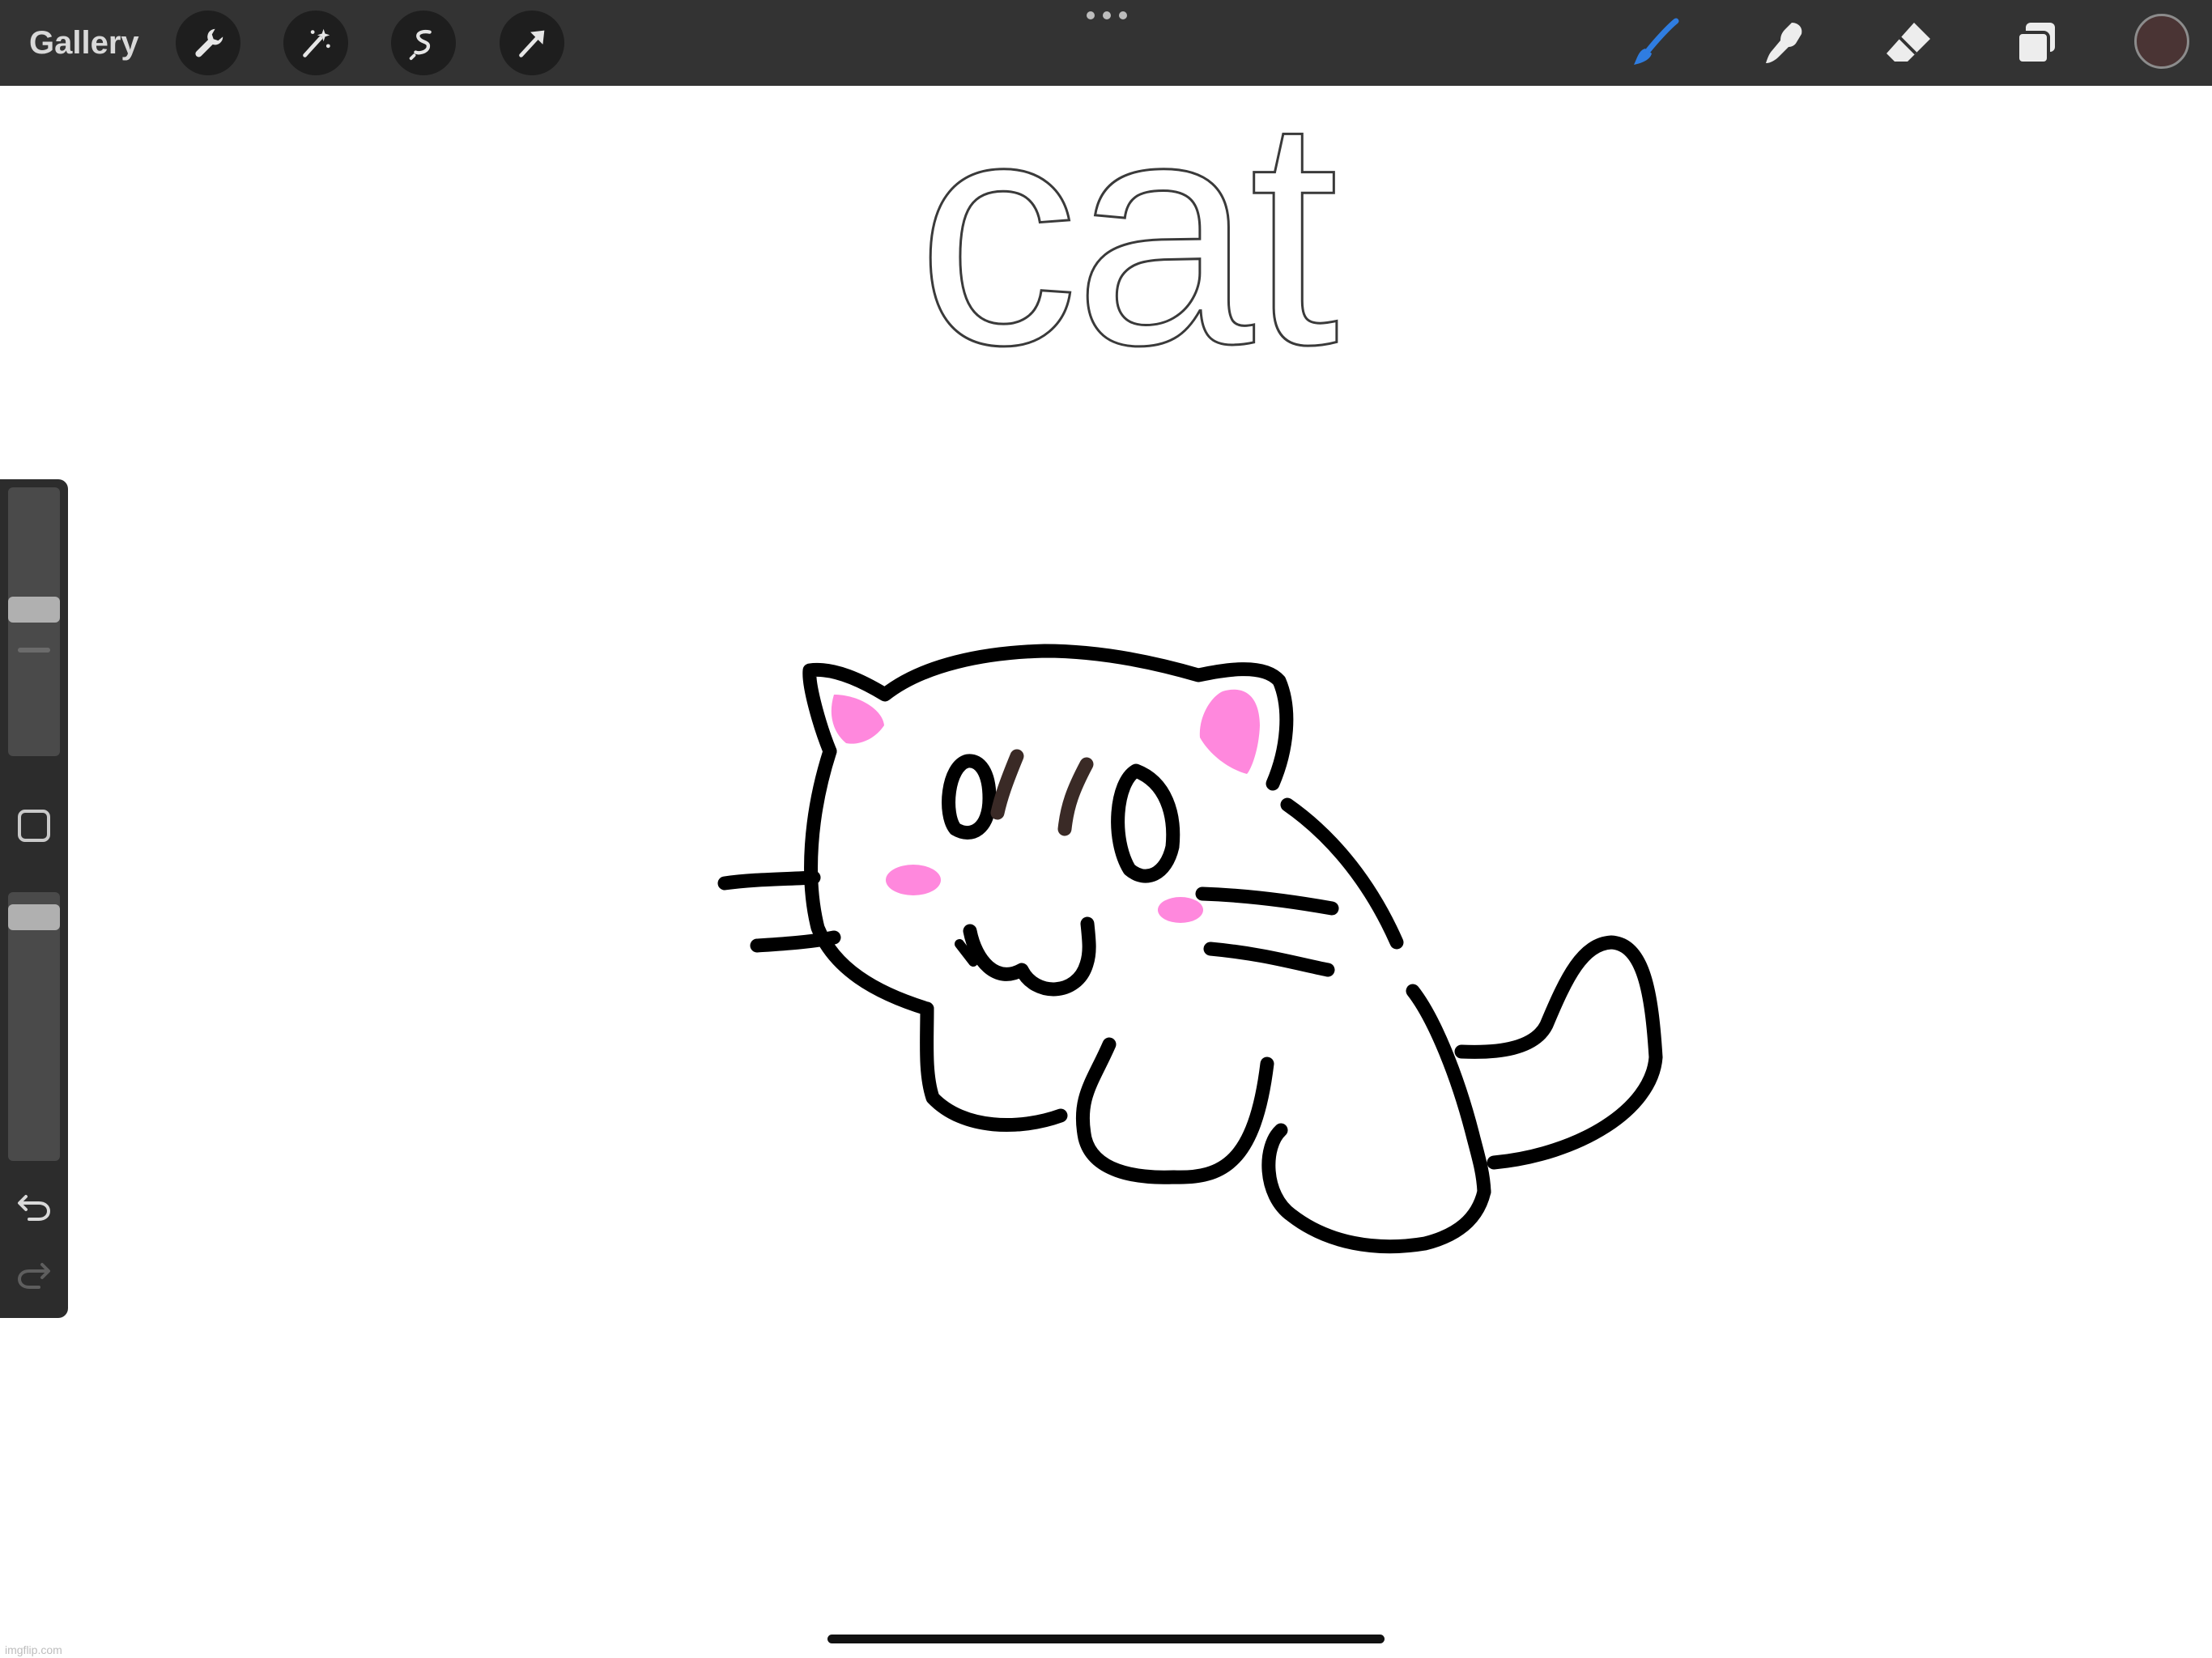  I want to click on ear-inner-left, so click(858, 719).